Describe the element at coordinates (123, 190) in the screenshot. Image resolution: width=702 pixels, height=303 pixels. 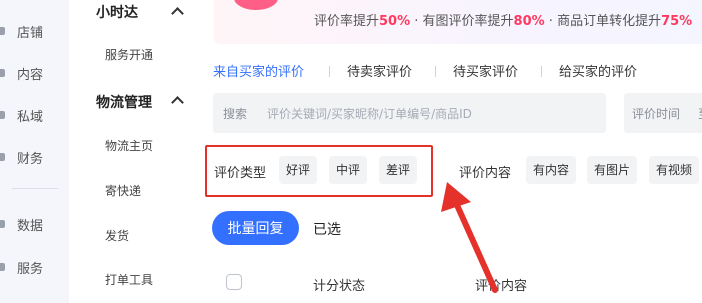
I see `nav-item-send-express: 寄快递` at that location.